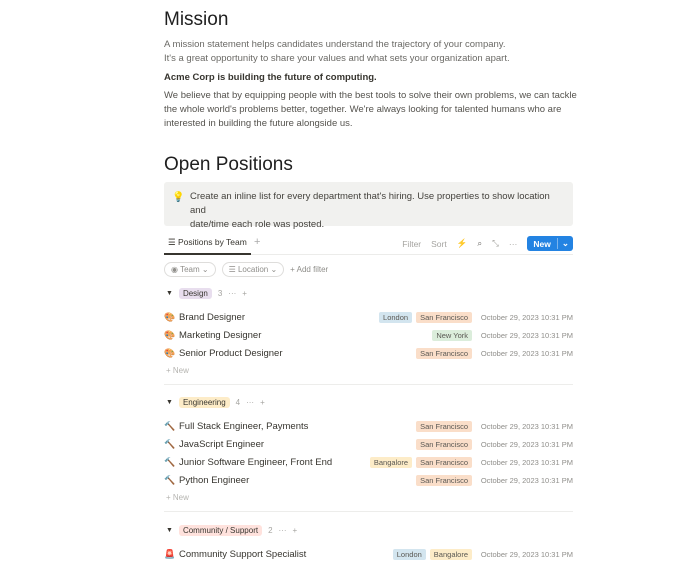  Describe the element at coordinates (284, 554) in the screenshot. I see `role-name: Community Support Specialist` at that location.